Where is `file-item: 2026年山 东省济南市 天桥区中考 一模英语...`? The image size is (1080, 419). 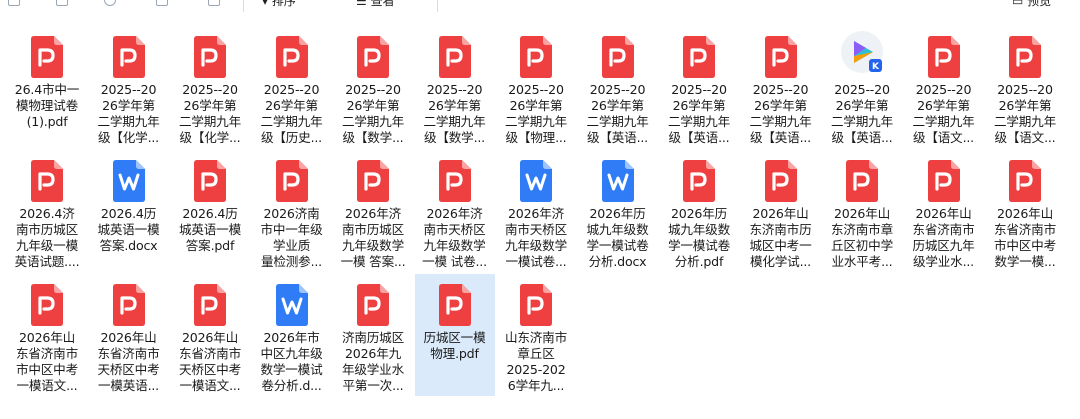
file-item: 2026年山 东省济南市 天桥区中考 一模英语... is located at coordinates (129, 335).